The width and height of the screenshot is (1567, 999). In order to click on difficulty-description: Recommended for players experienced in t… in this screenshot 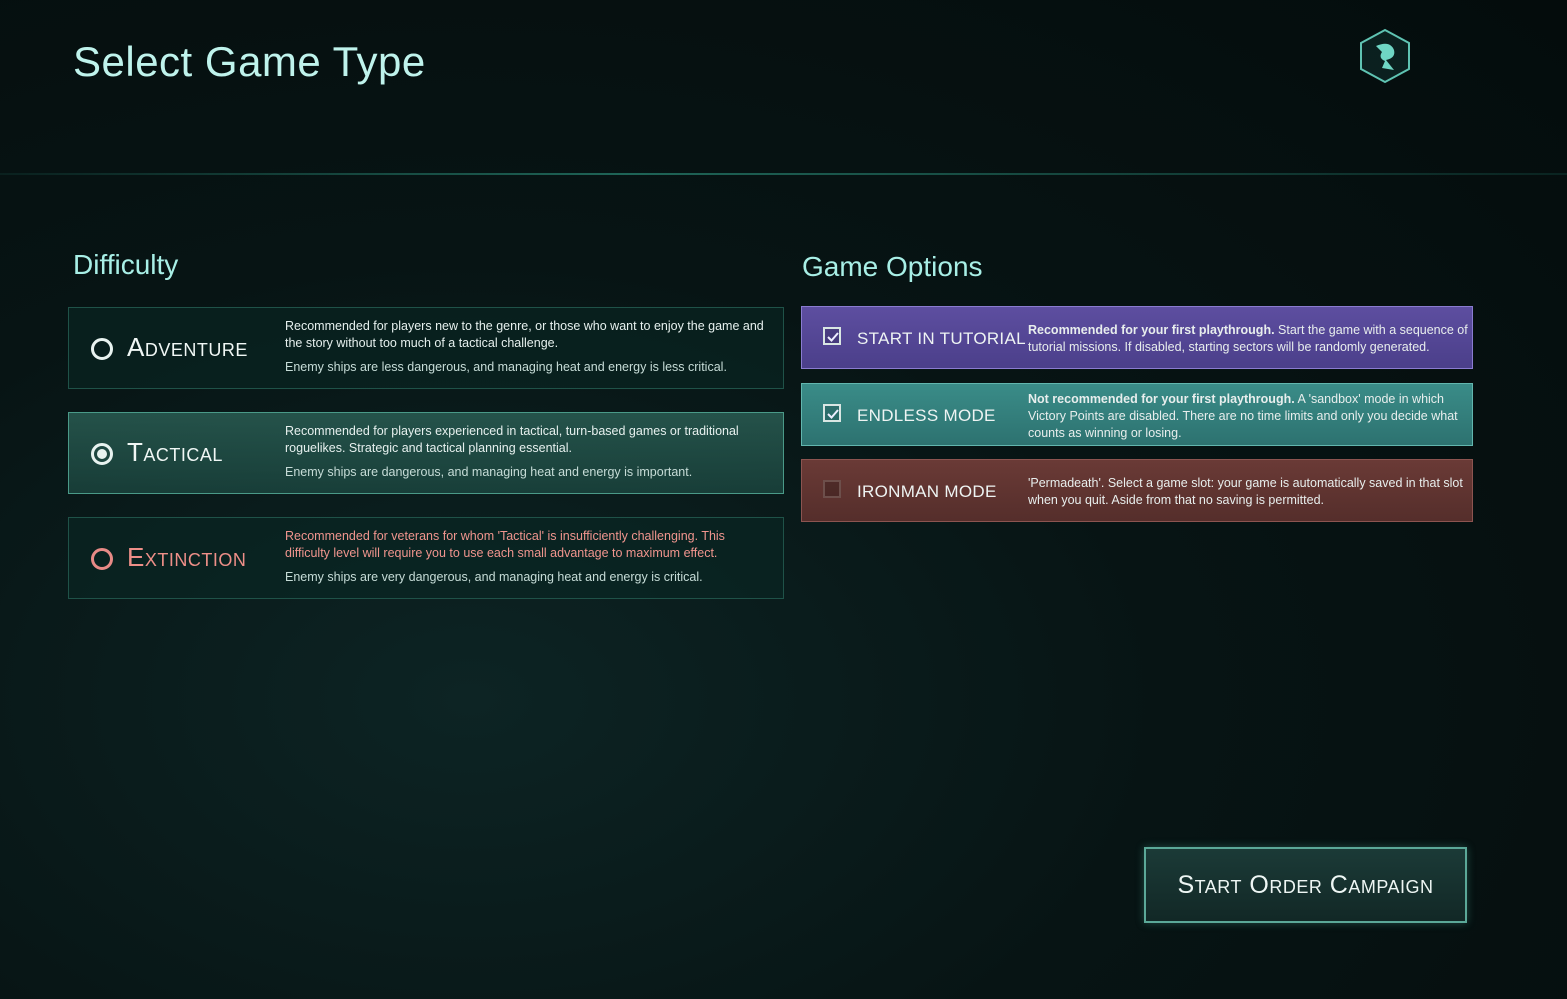, I will do `click(512, 439)`.